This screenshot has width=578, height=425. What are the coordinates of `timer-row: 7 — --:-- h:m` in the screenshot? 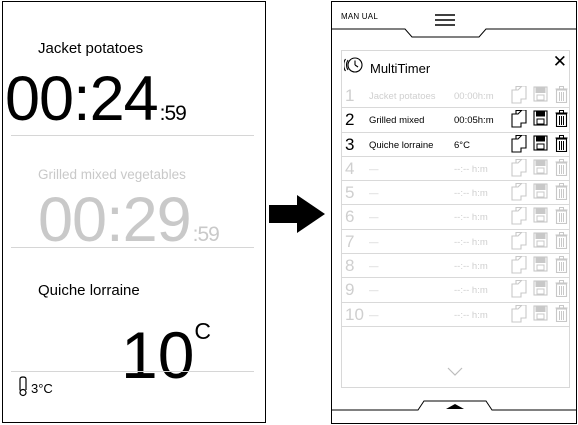 It's located at (455, 242).